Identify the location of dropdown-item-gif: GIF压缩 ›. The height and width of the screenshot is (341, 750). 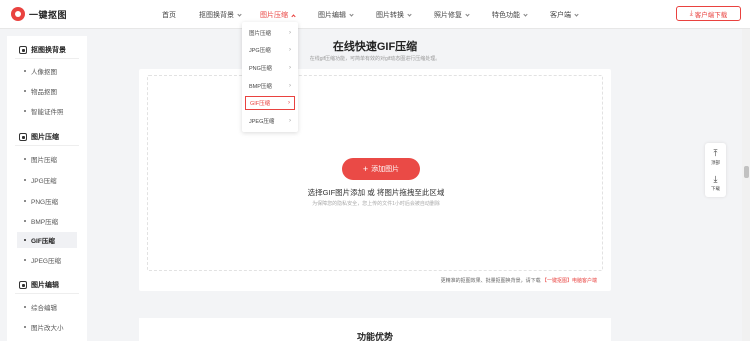
(270, 103).